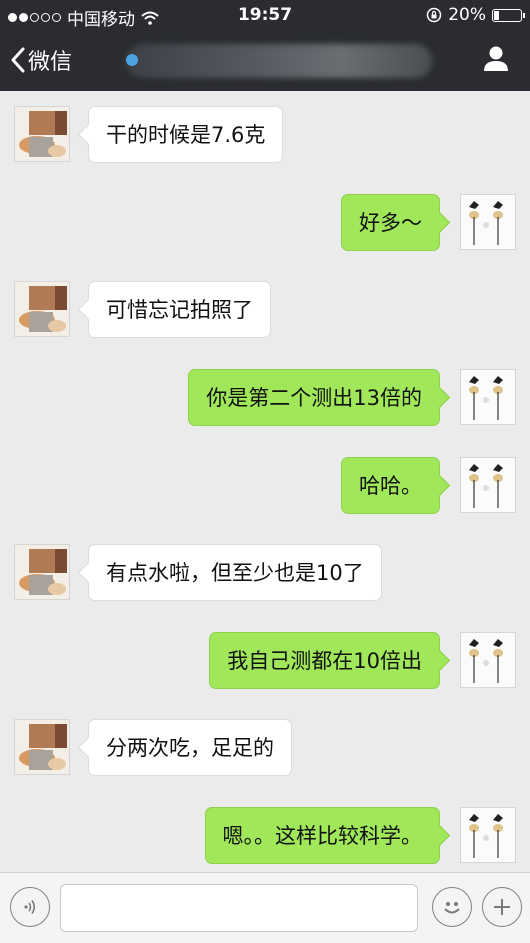 The width and height of the screenshot is (530, 943). I want to click on voice-icon, so click(30, 907).